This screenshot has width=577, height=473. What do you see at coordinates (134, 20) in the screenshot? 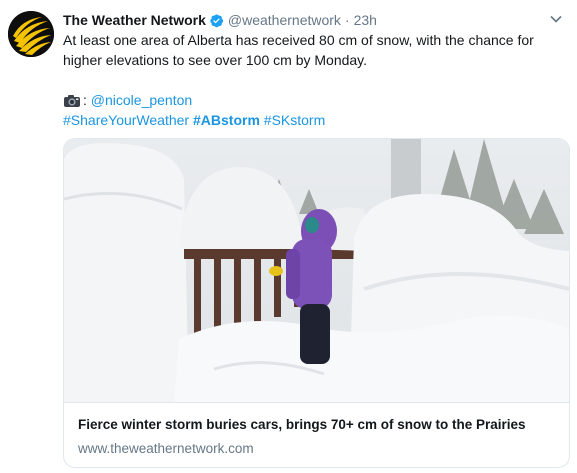
I see `author-name: The Weather Network` at bounding box center [134, 20].